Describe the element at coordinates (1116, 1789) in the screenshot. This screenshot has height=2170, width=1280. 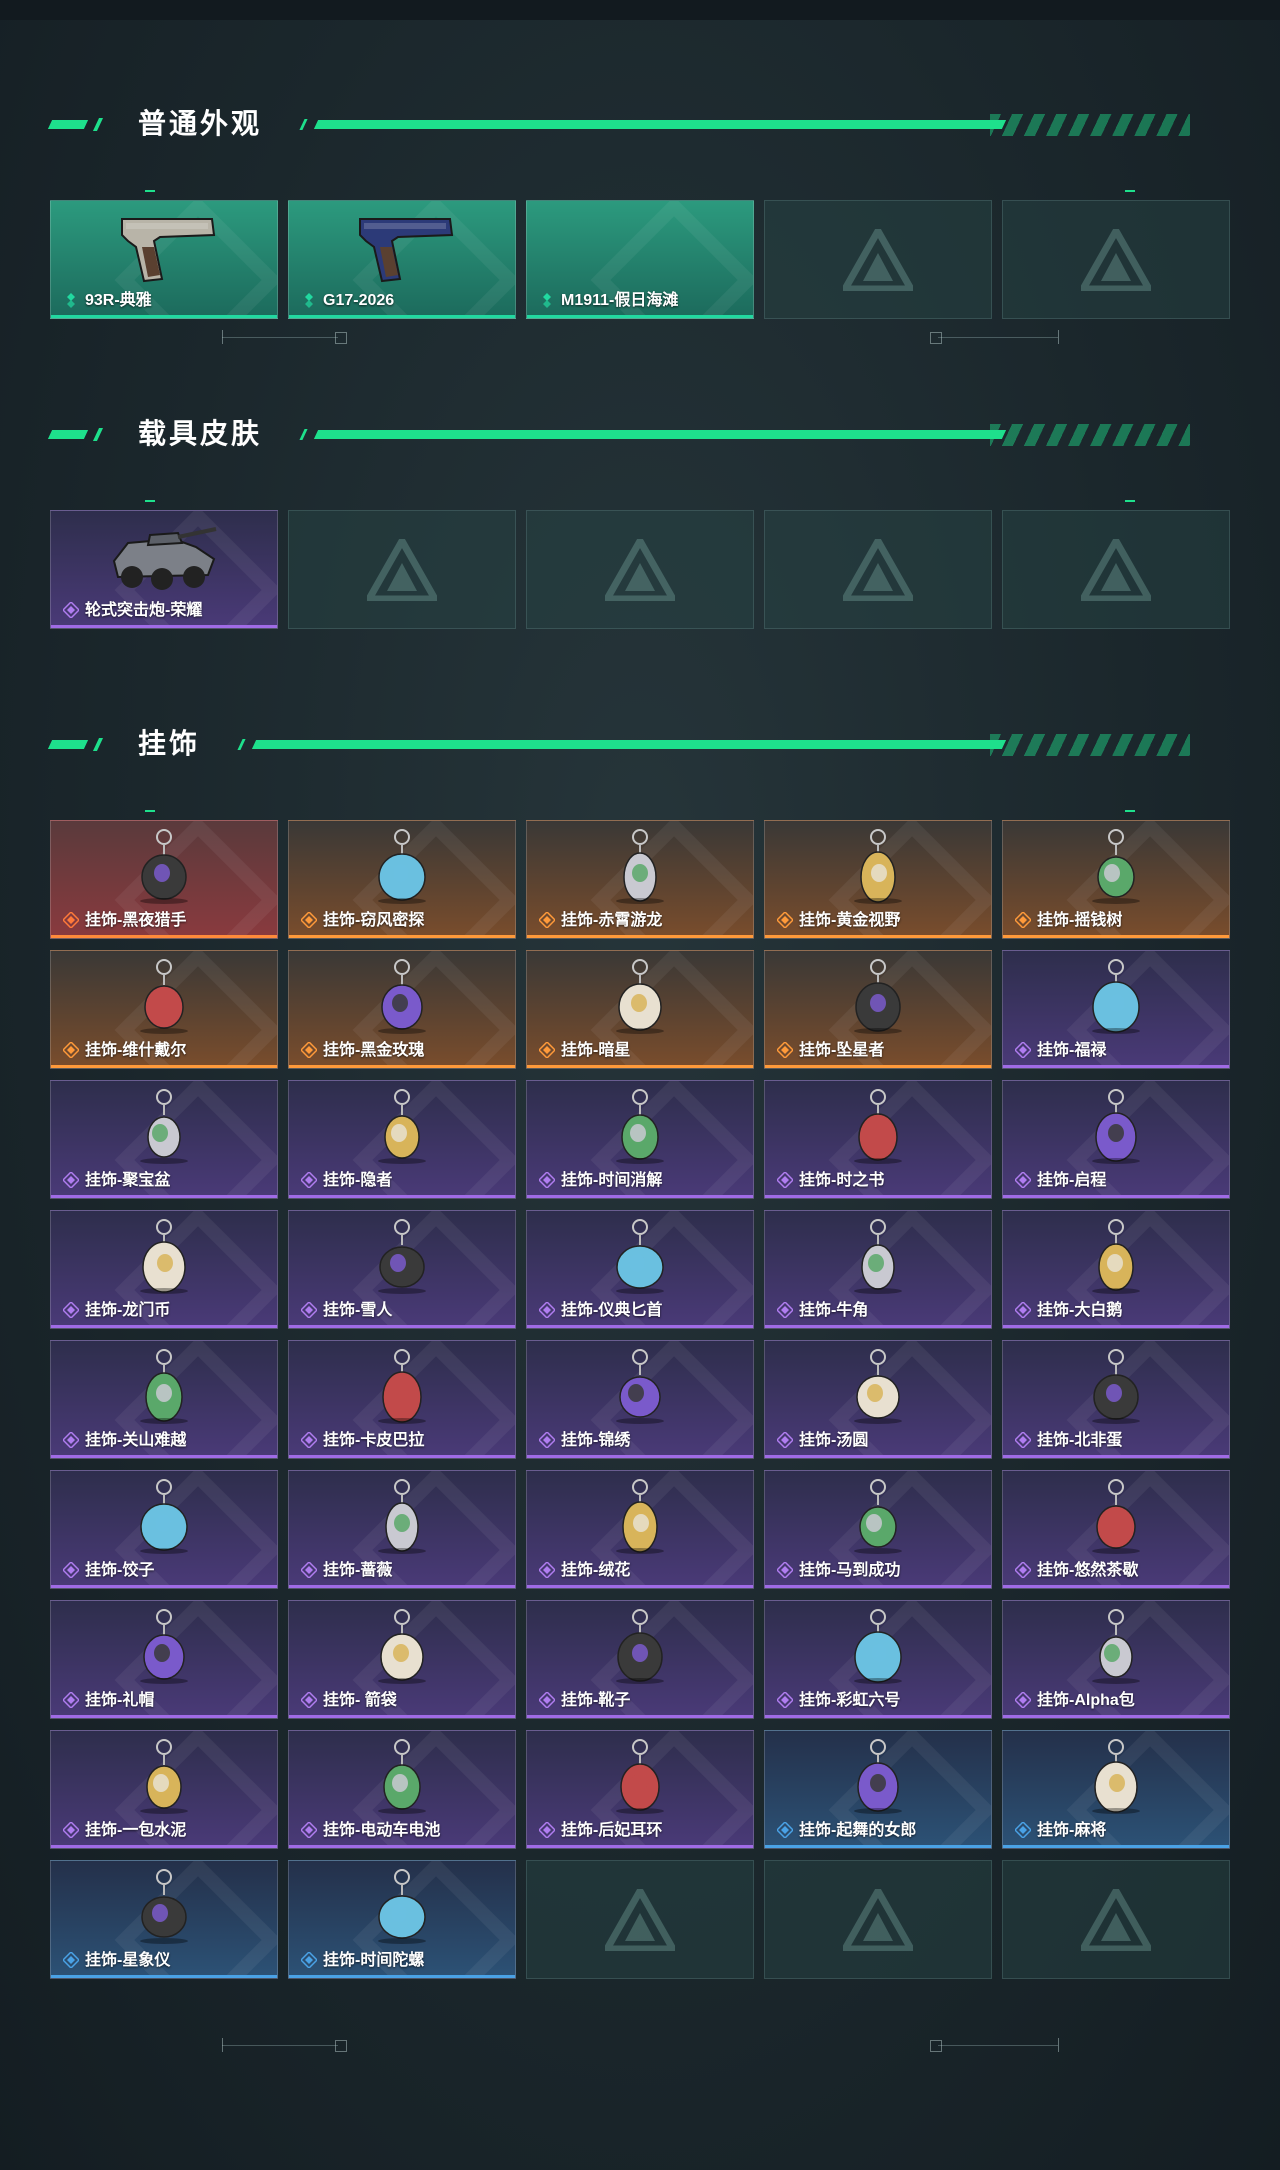
I see `item-card: 挂饰-麻将` at that location.